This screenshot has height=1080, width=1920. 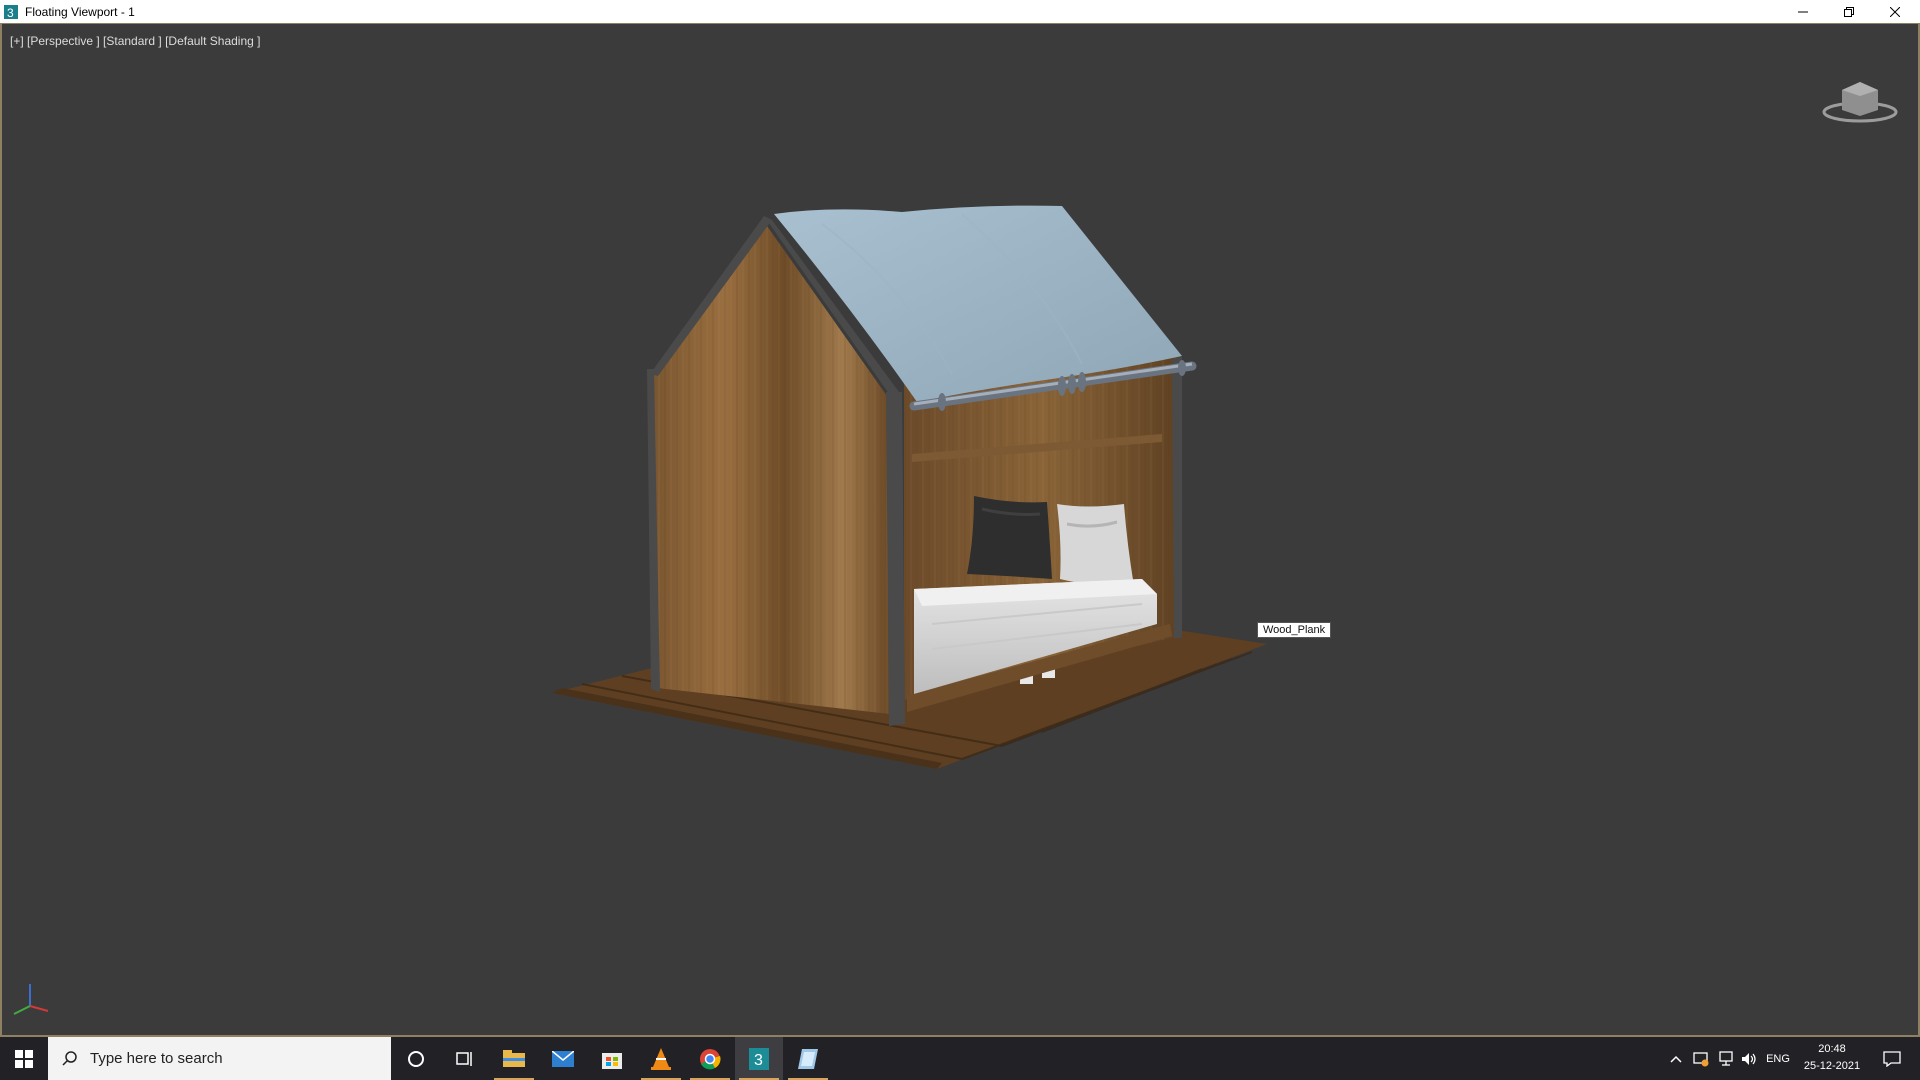 I want to click on close-button, so click(x=1894, y=11).